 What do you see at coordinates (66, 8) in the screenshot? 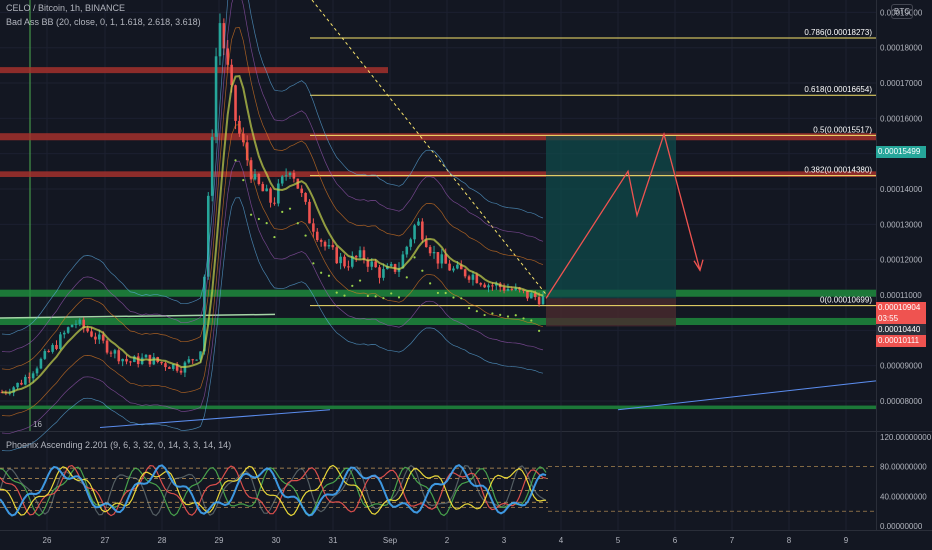
I see `chart-title: CELO / Bitcoin, 1h, BINANCE` at bounding box center [66, 8].